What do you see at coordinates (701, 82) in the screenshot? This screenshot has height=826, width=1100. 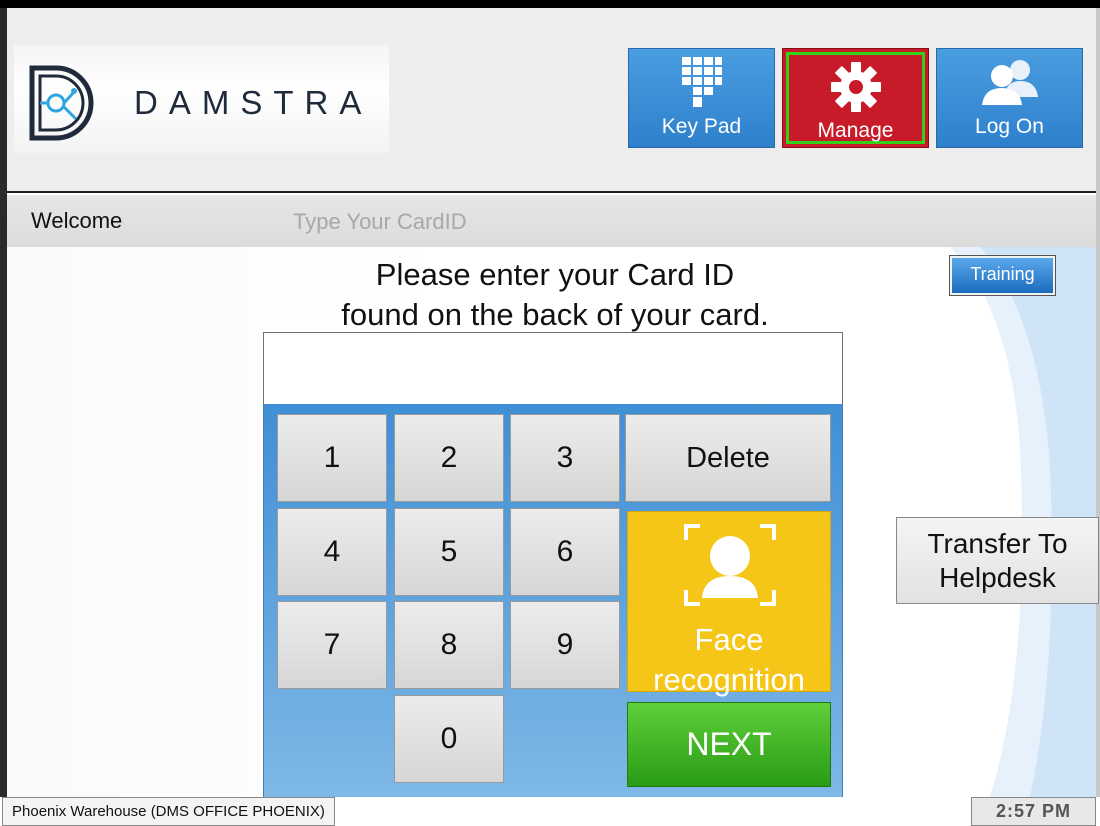 I see `keypad-icon` at bounding box center [701, 82].